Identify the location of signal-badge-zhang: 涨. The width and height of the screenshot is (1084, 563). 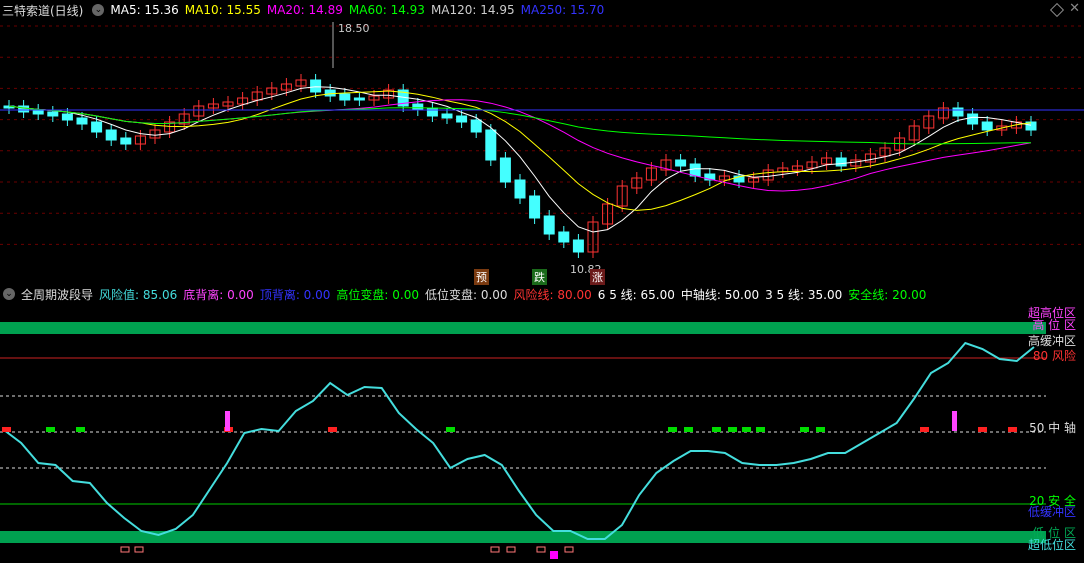
(597, 277).